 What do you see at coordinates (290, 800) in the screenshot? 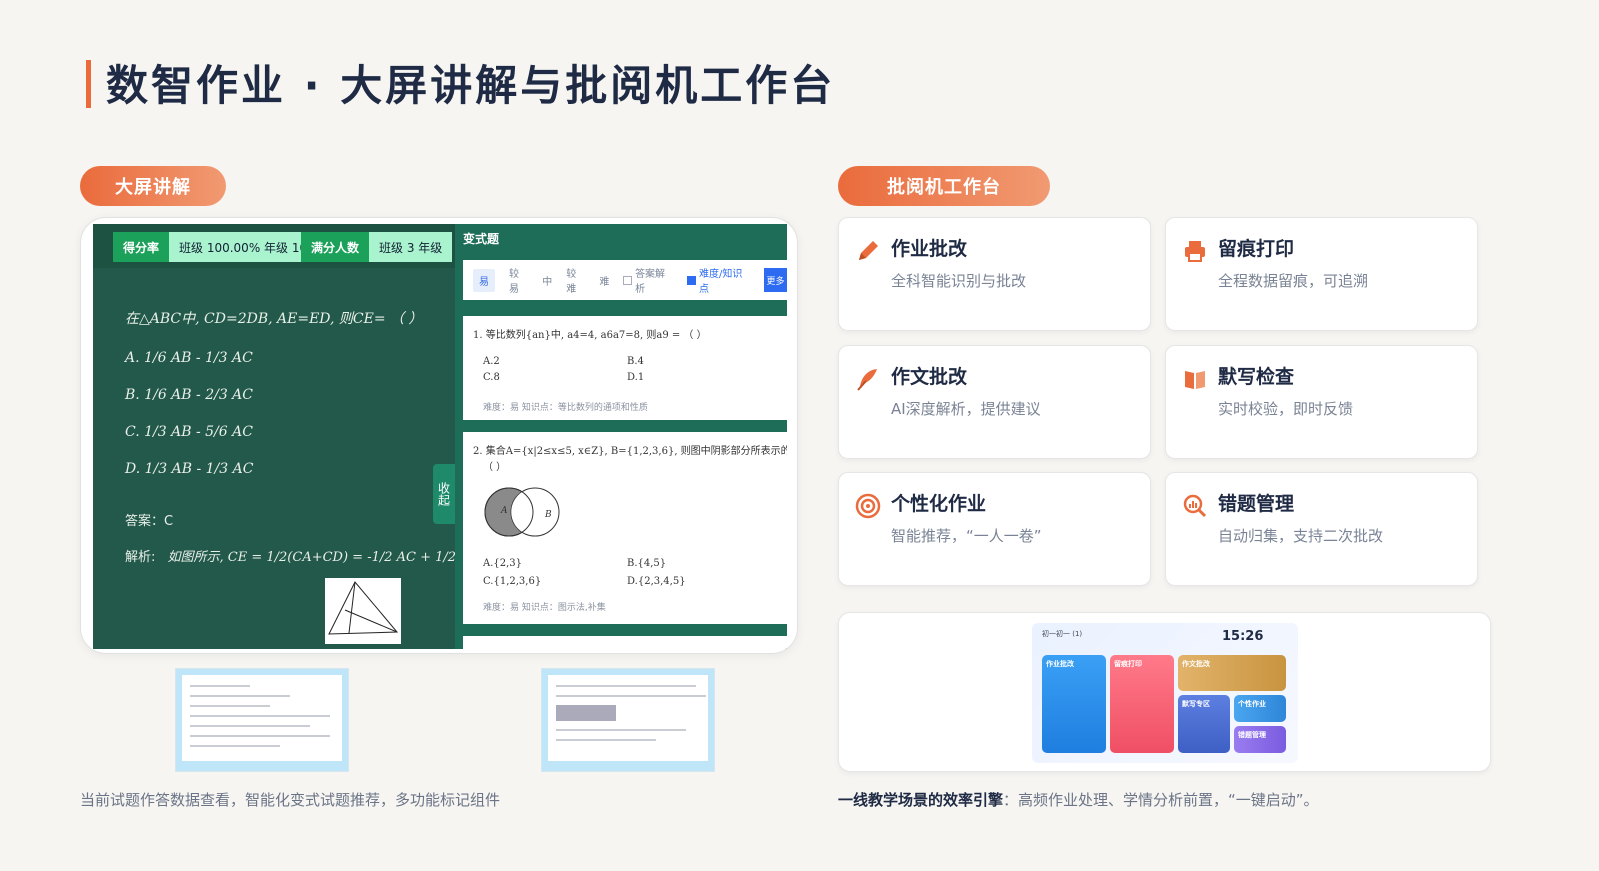
I see `left-caption: 当前试题作答数据查看，智能化变式试题推荐，多功能标记组件` at bounding box center [290, 800].